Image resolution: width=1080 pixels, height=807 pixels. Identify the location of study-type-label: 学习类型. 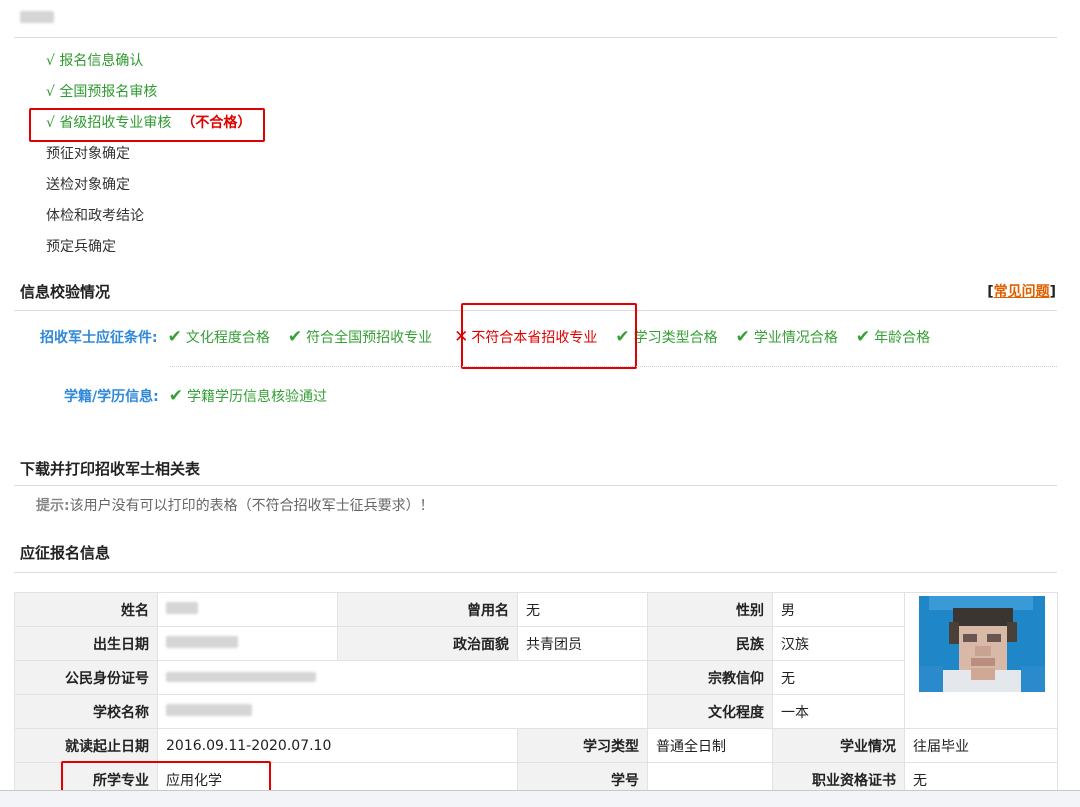
(582, 745).